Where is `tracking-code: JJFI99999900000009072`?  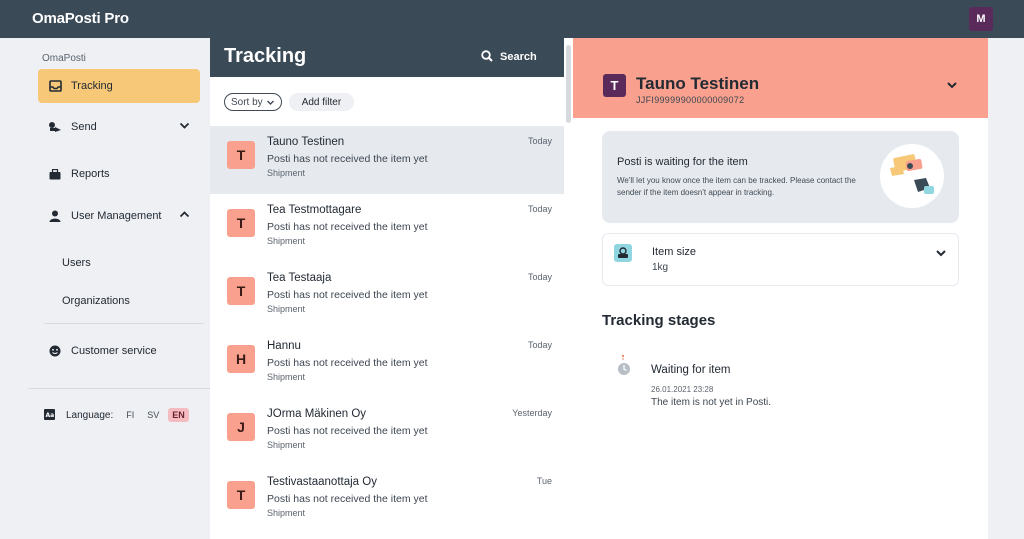
tracking-code: JJFI99999900000009072 is located at coordinates (690, 100).